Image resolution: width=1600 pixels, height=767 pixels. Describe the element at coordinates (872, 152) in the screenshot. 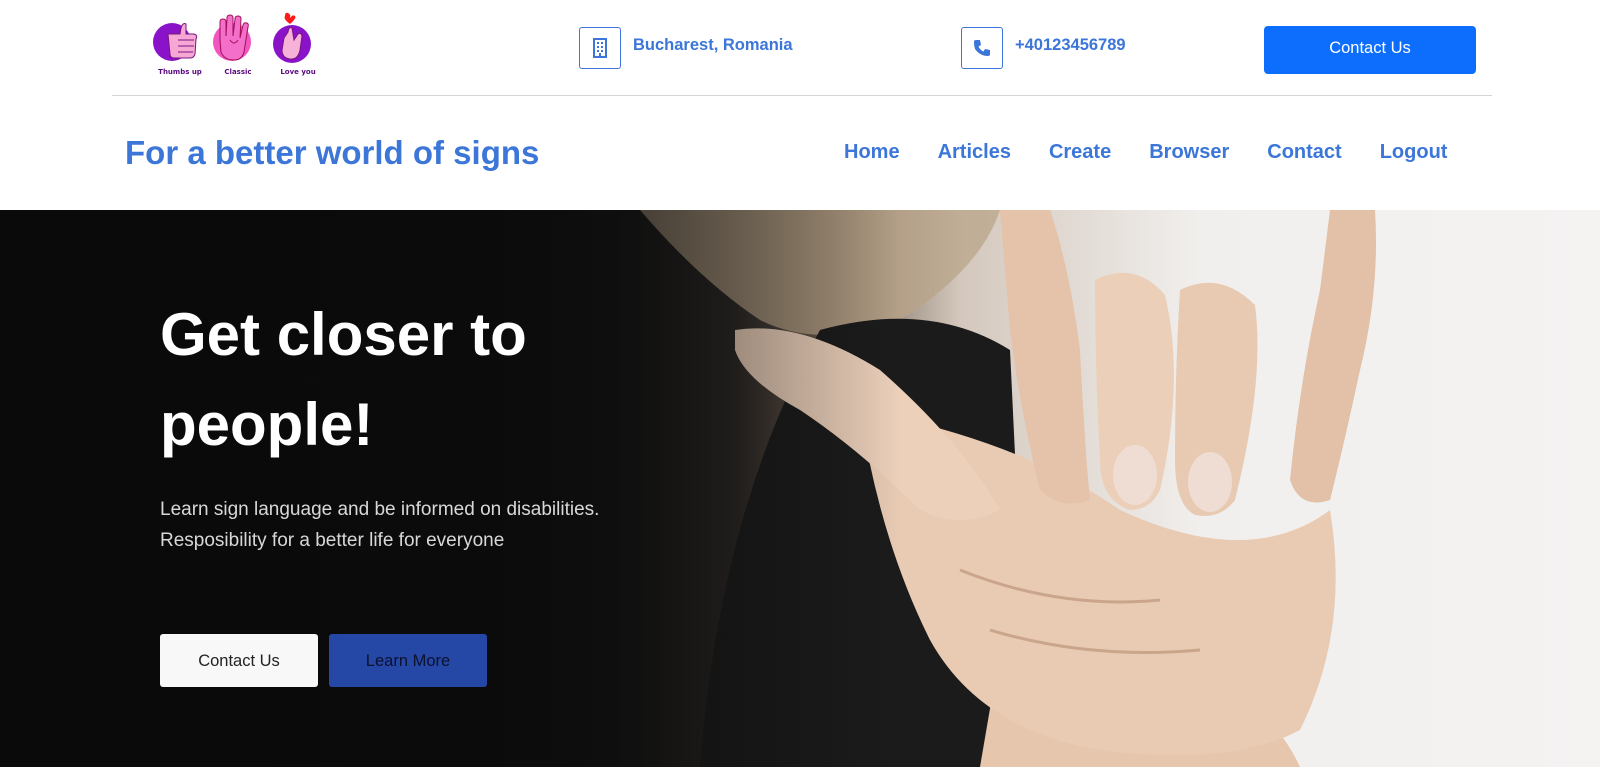

I see `nav-link-home: Home` at that location.